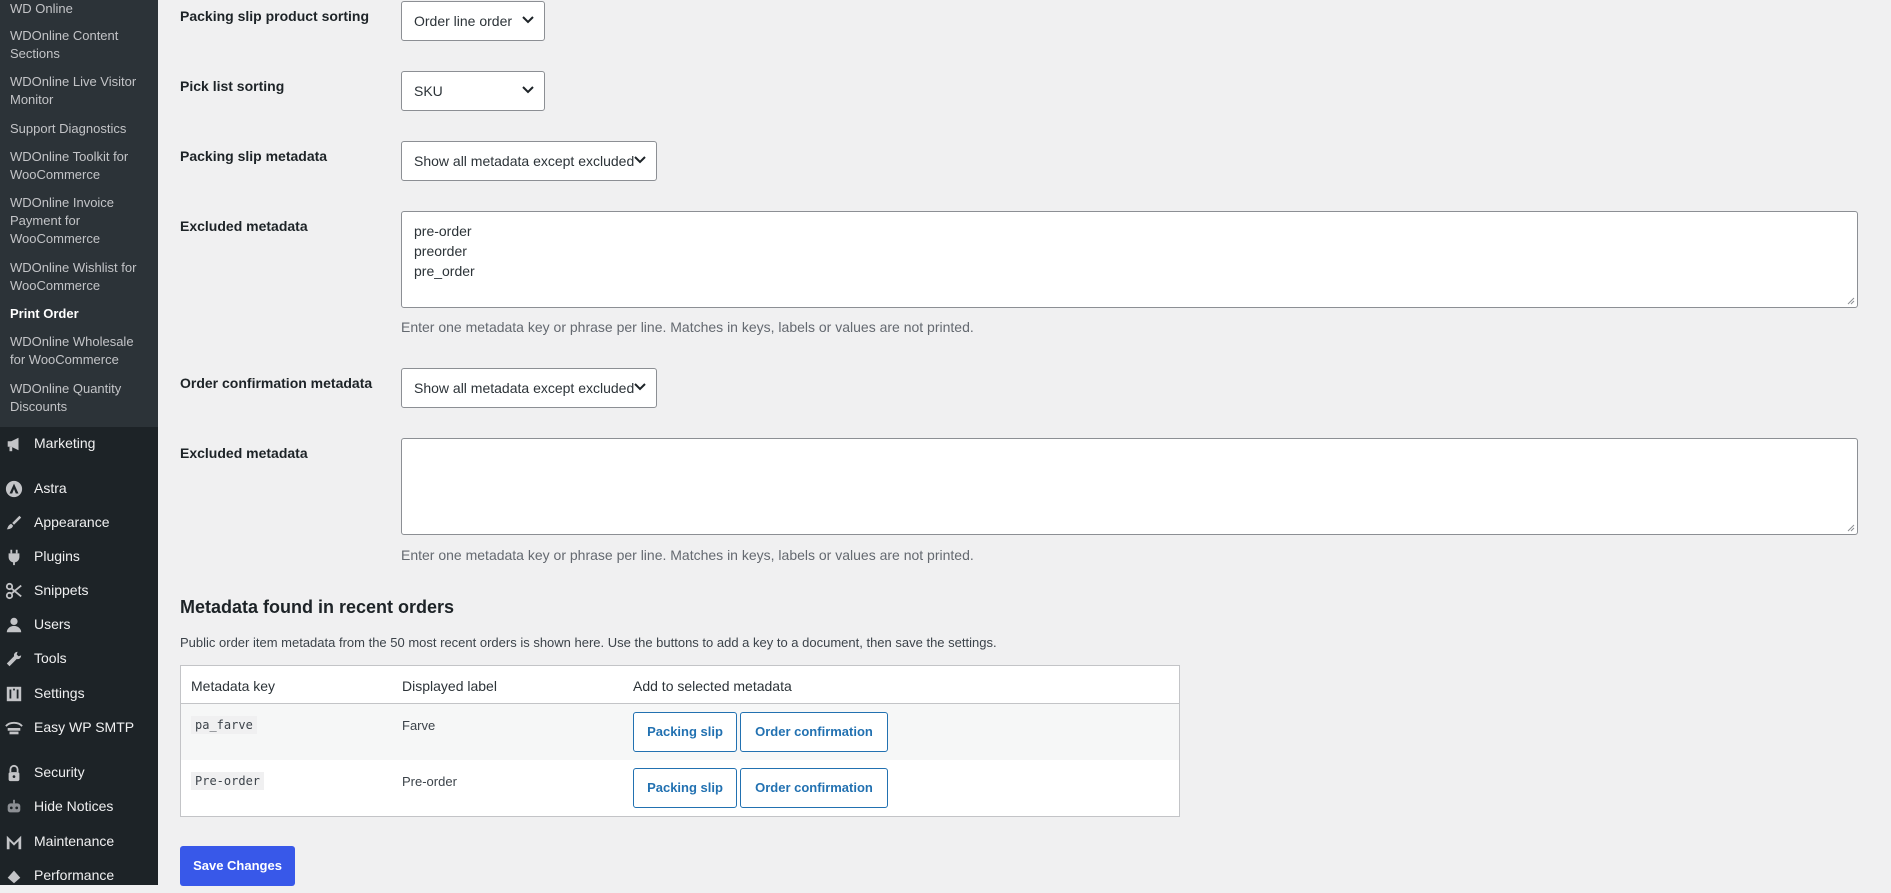 The height and width of the screenshot is (893, 1891). Describe the element at coordinates (13, 444) in the screenshot. I see `megaphone-icon` at that location.